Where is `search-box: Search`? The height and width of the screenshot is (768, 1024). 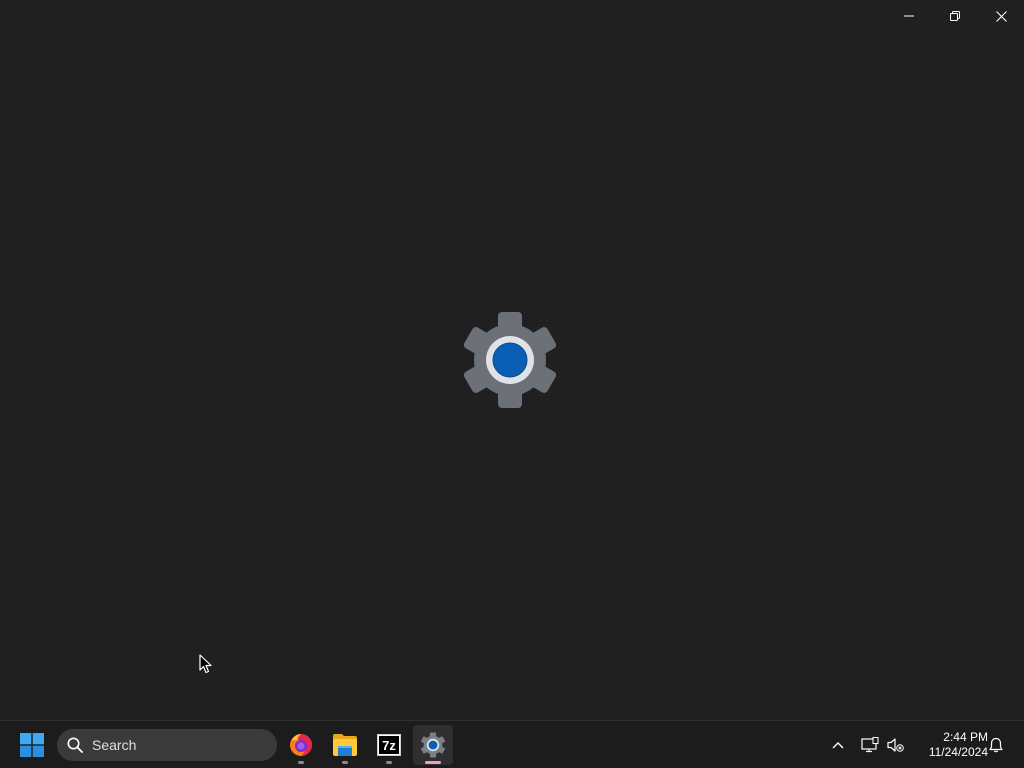
search-box: Search is located at coordinates (167, 745).